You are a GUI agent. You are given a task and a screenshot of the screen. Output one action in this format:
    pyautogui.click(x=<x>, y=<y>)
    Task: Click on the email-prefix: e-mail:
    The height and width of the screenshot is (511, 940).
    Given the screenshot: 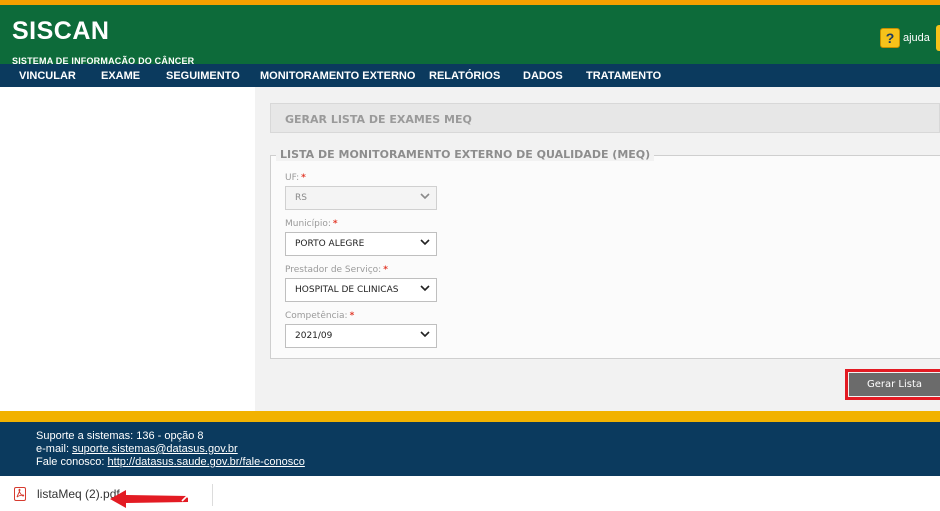 What is the action you would take?
    pyautogui.click(x=54, y=449)
    